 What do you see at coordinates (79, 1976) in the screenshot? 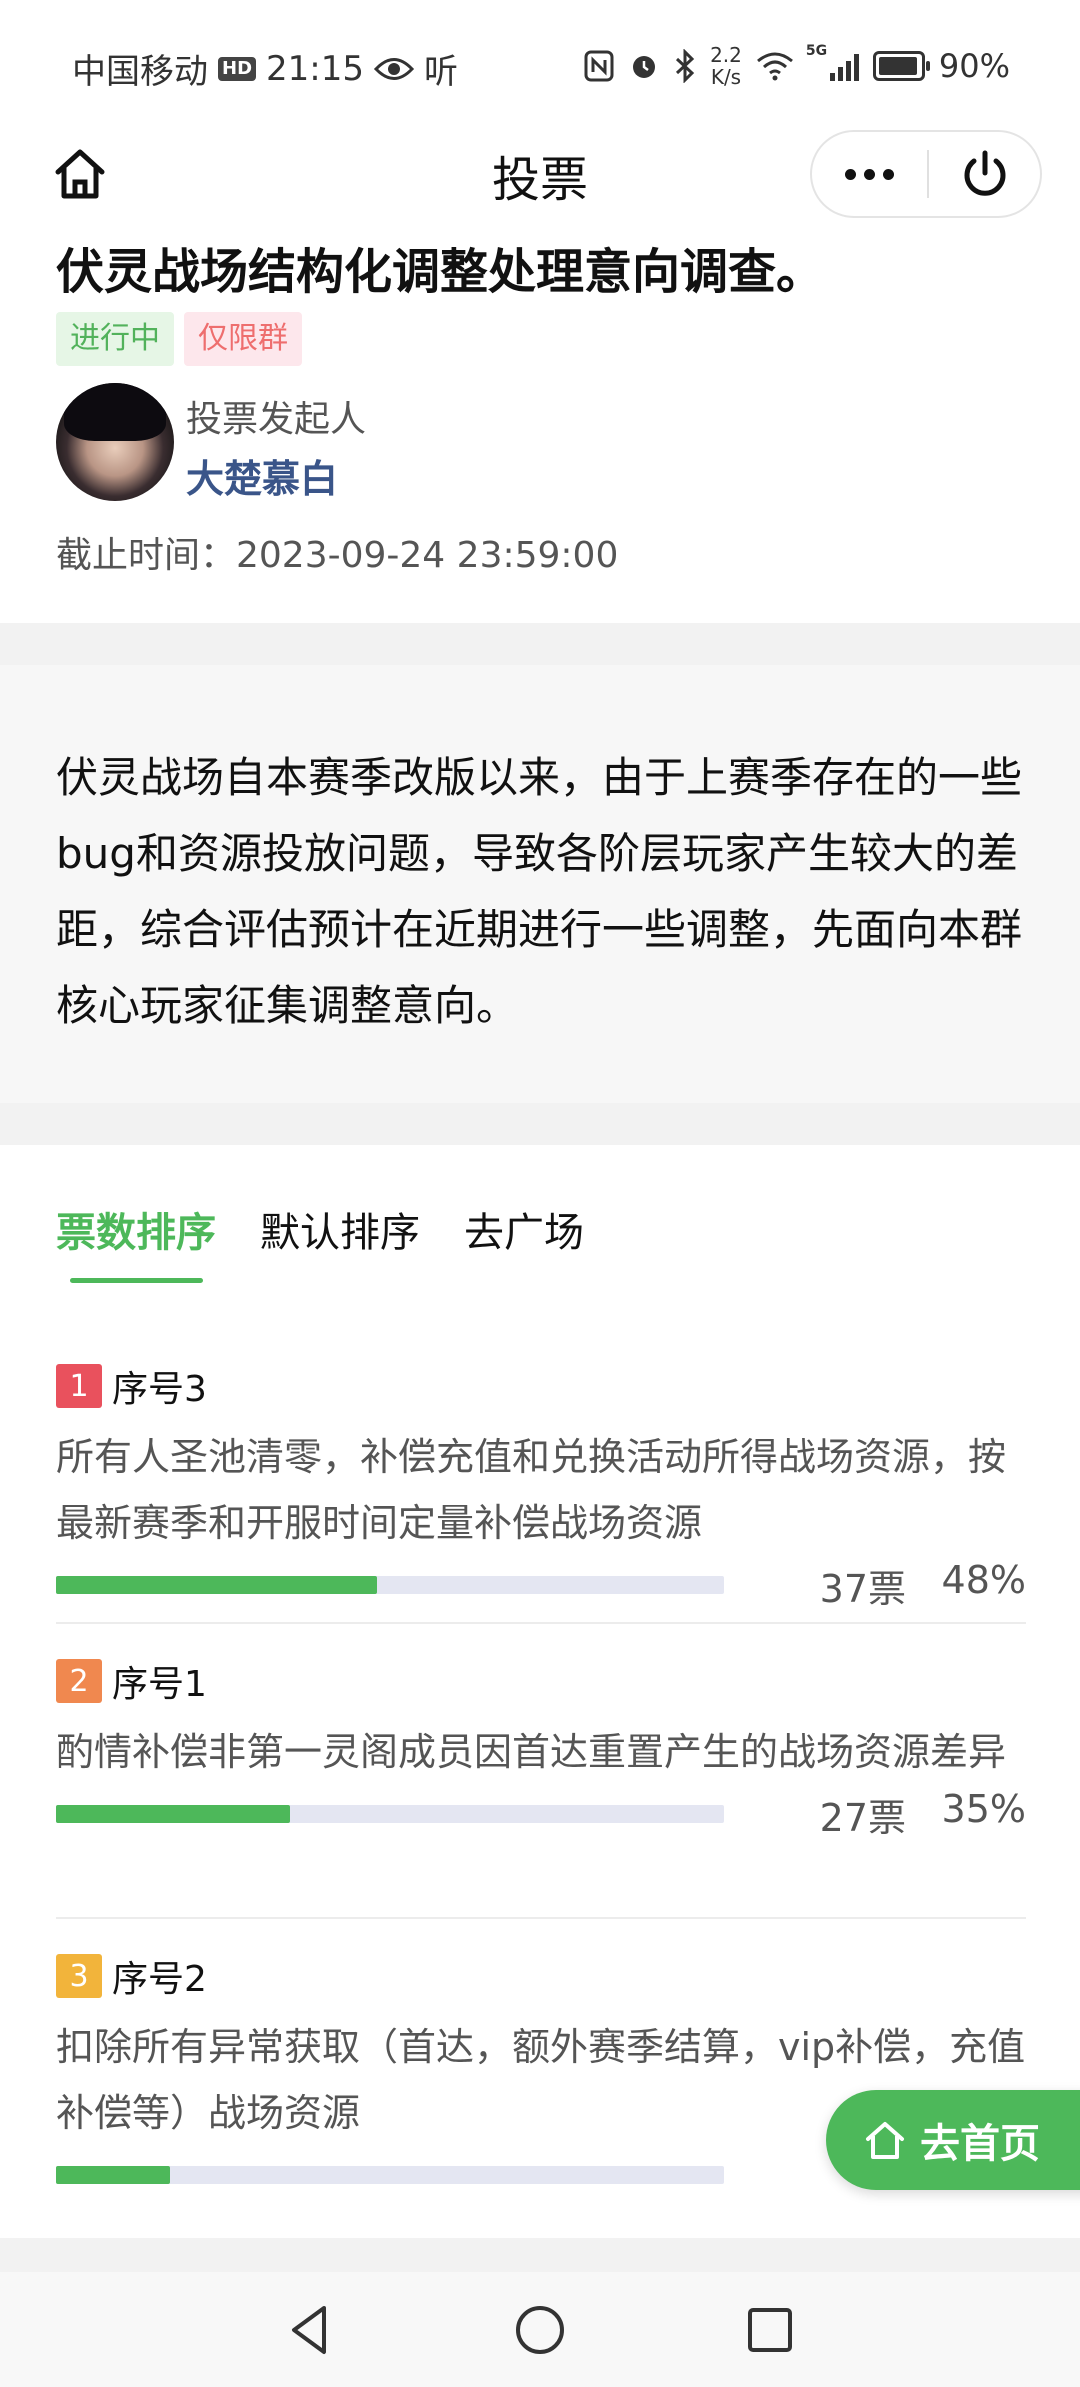
I see `rank-badge: 3` at bounding box center [79, 1976].